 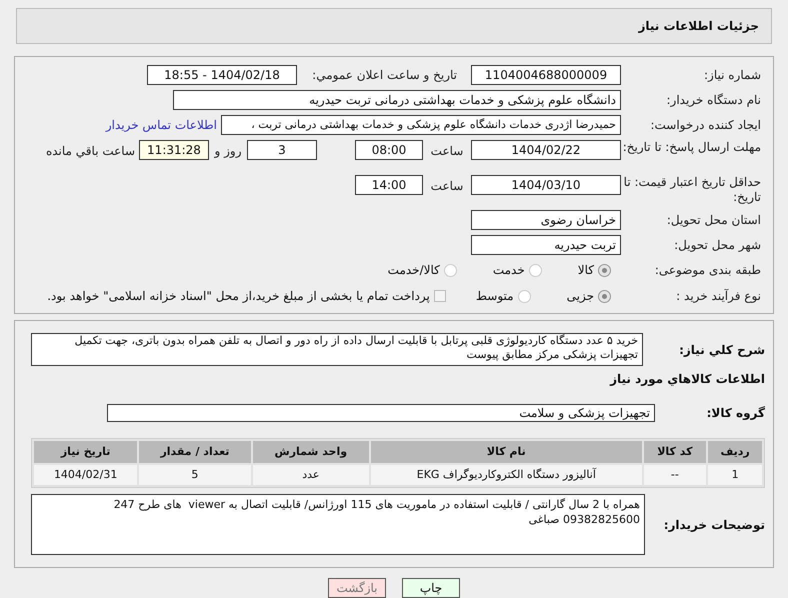 What do you see at coordinates (389, 150) in the screenshot?
I see `text-field: 08:00` at bounding box center [389, 150].